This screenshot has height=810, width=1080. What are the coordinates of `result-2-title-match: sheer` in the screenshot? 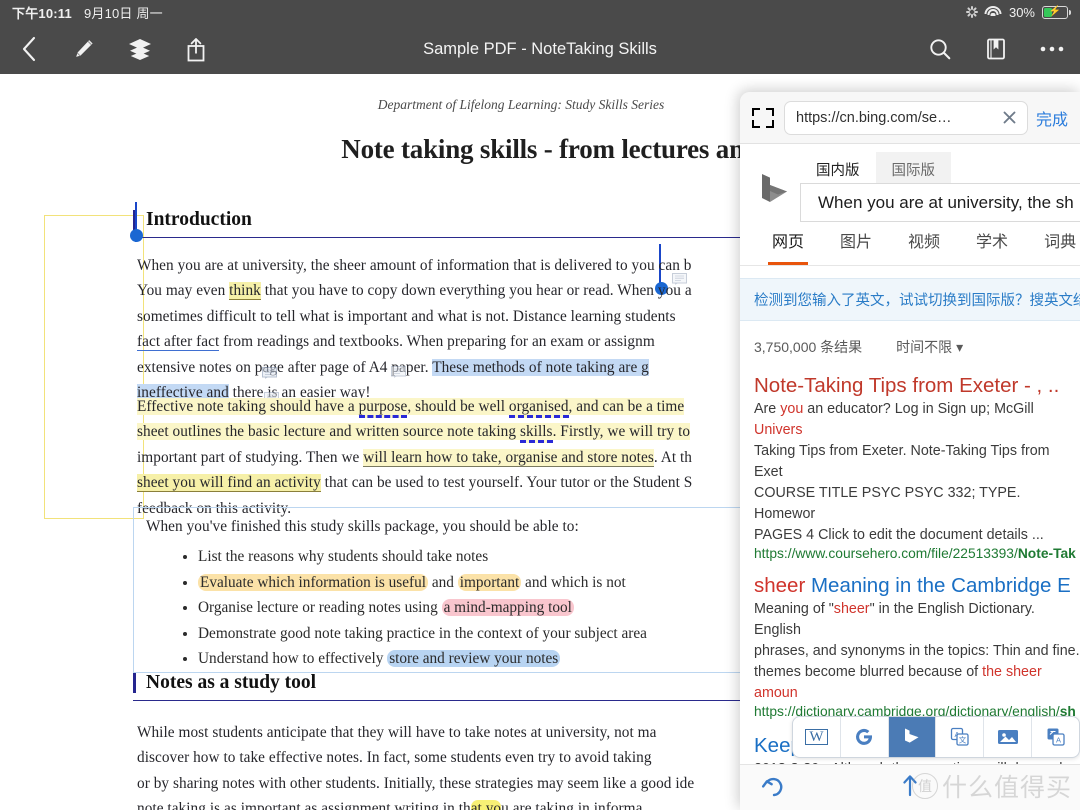 It's located at (780, 585).